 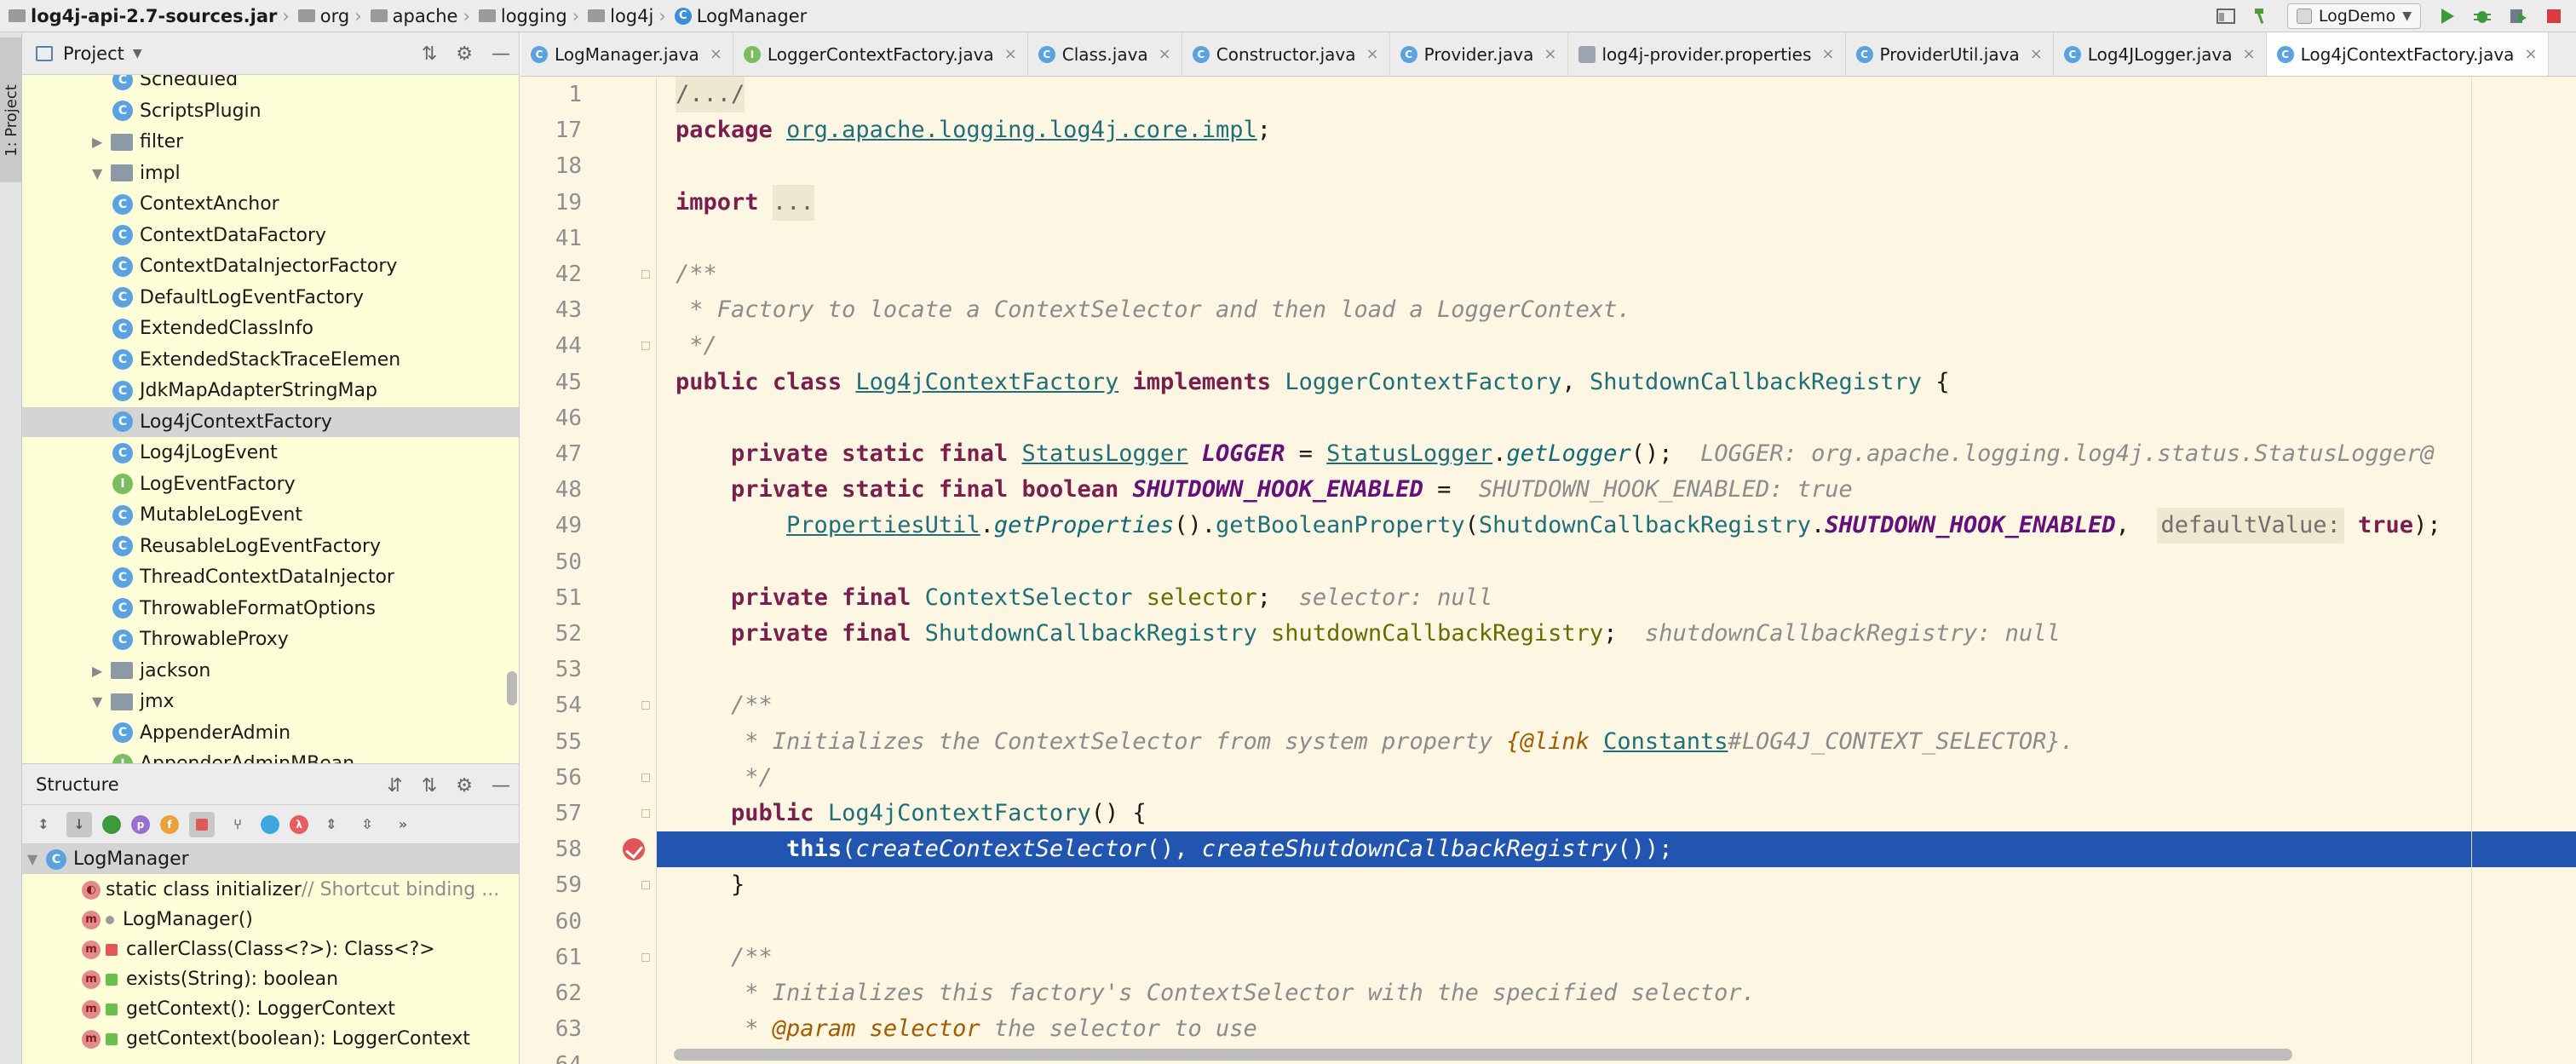 What do you see at coordinates (271, 733) in the screenshot?
I see `tree-item: C AppenderAdmin` at bounding box center [271, 733].